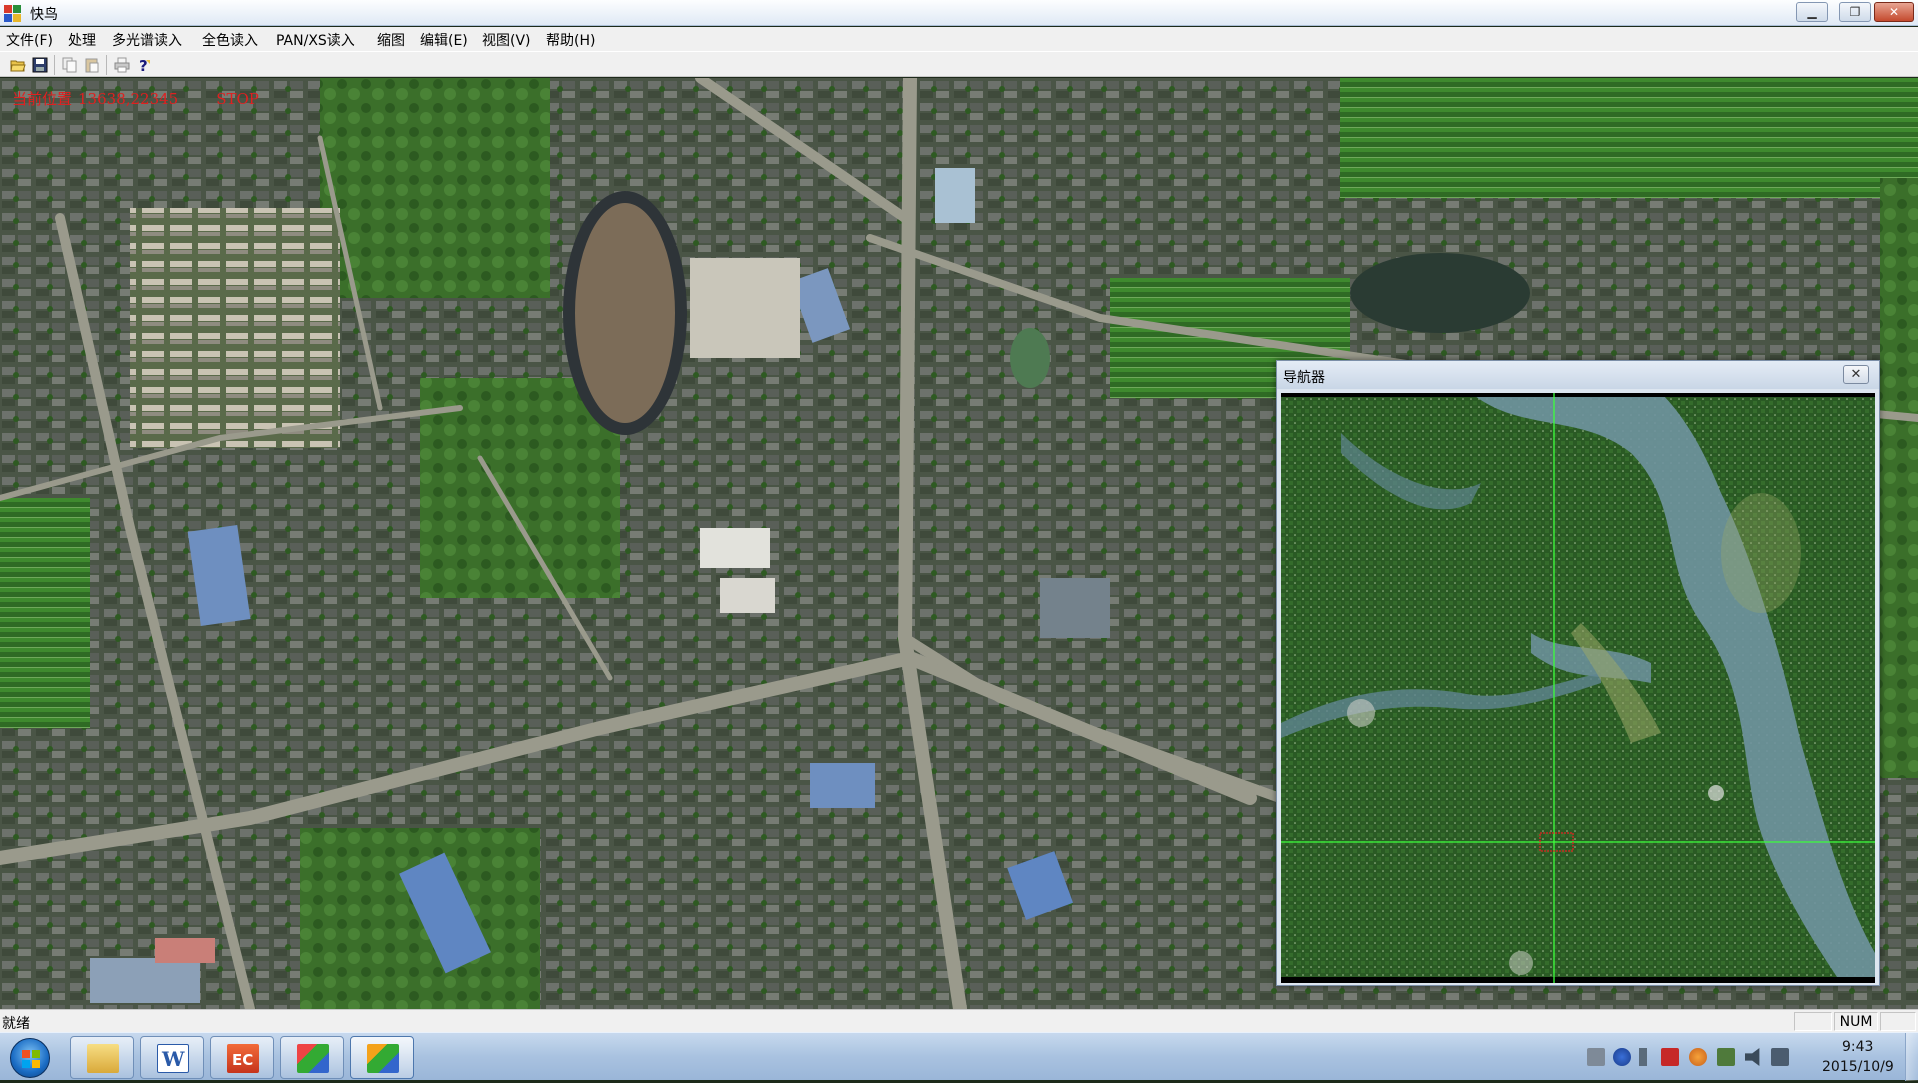  I want to click on clock-time: 9:43, so click(1857, 1047).